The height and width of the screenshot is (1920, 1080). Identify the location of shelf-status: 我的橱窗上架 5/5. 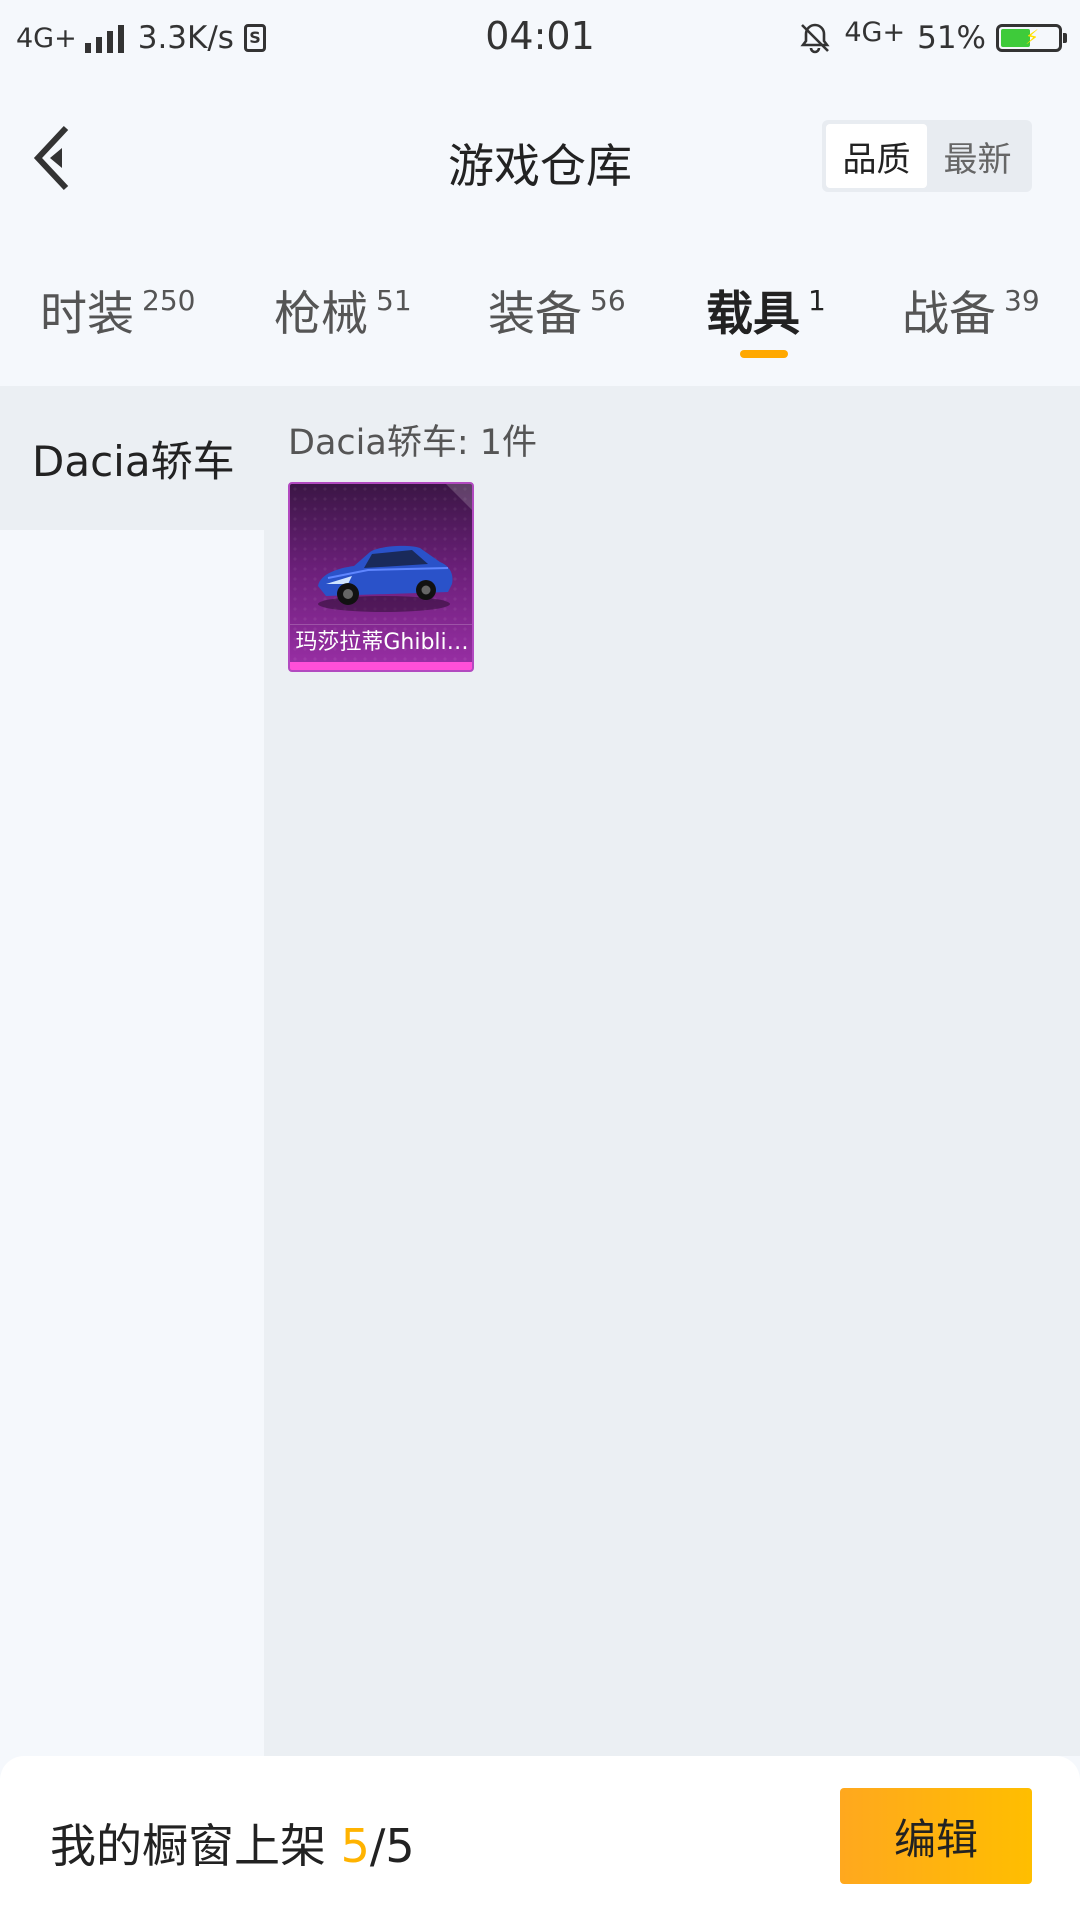
(232, 1843).